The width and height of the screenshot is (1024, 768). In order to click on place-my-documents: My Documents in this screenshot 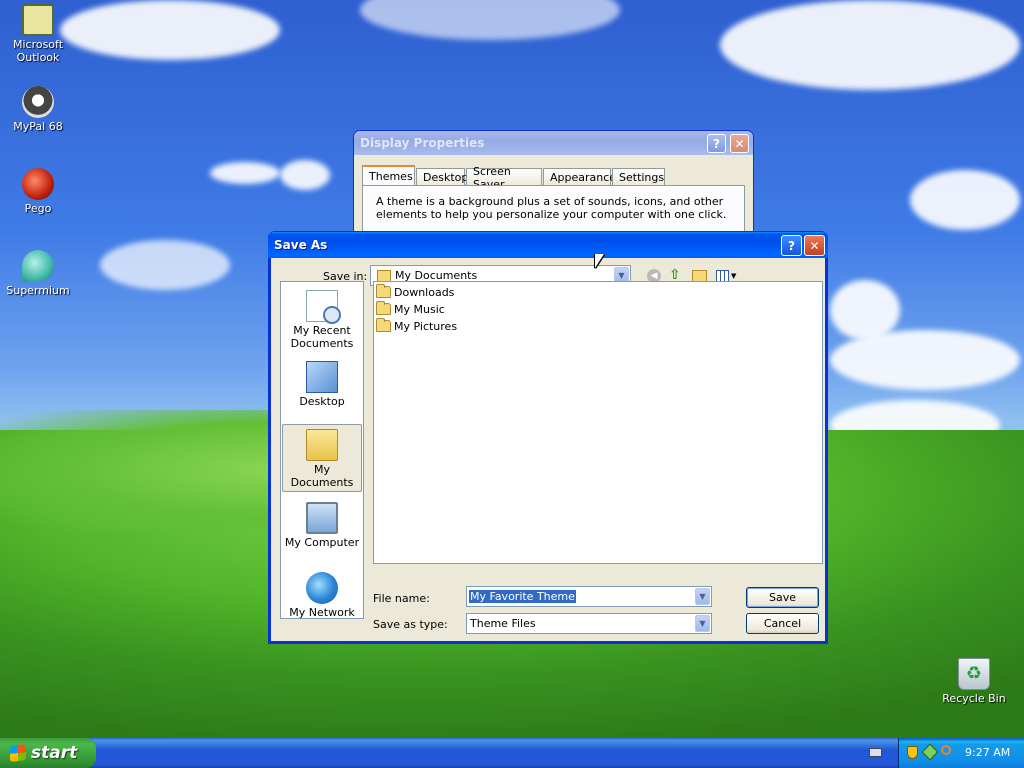, I will do `click(322, 458)`.